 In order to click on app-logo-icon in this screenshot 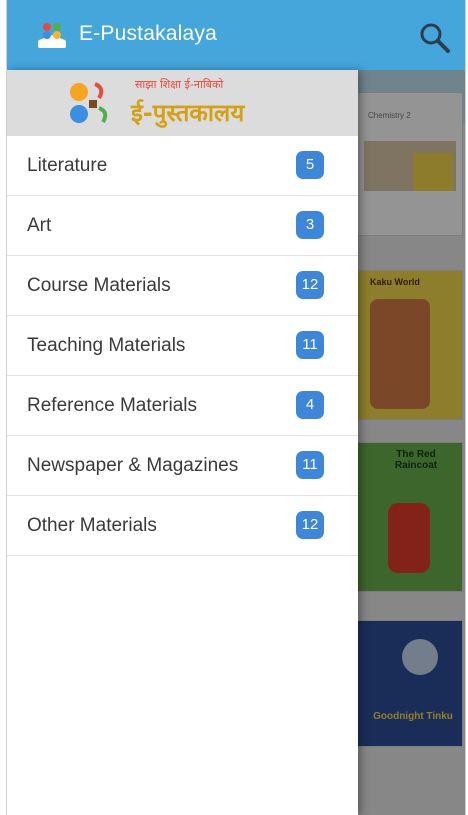, I will do `click(52, 35)`.